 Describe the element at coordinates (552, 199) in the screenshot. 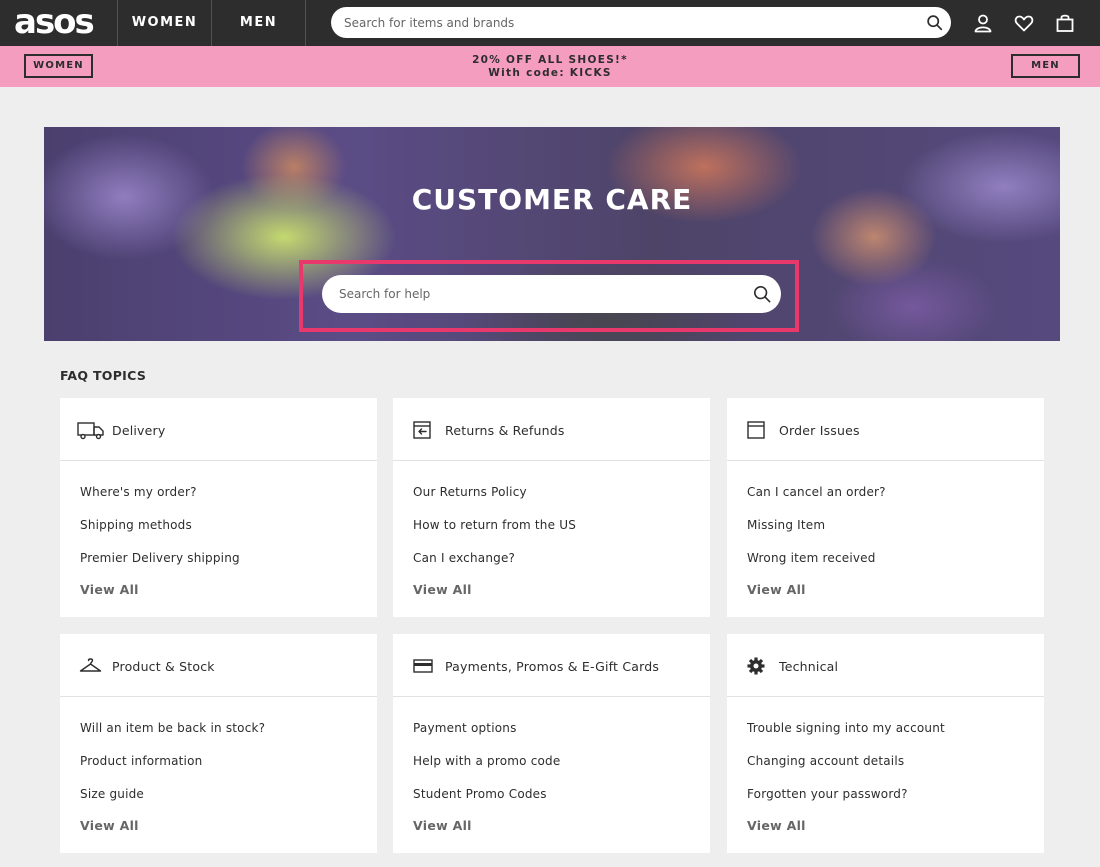

I see `page-title: CUSTOMER CARE` at that location.